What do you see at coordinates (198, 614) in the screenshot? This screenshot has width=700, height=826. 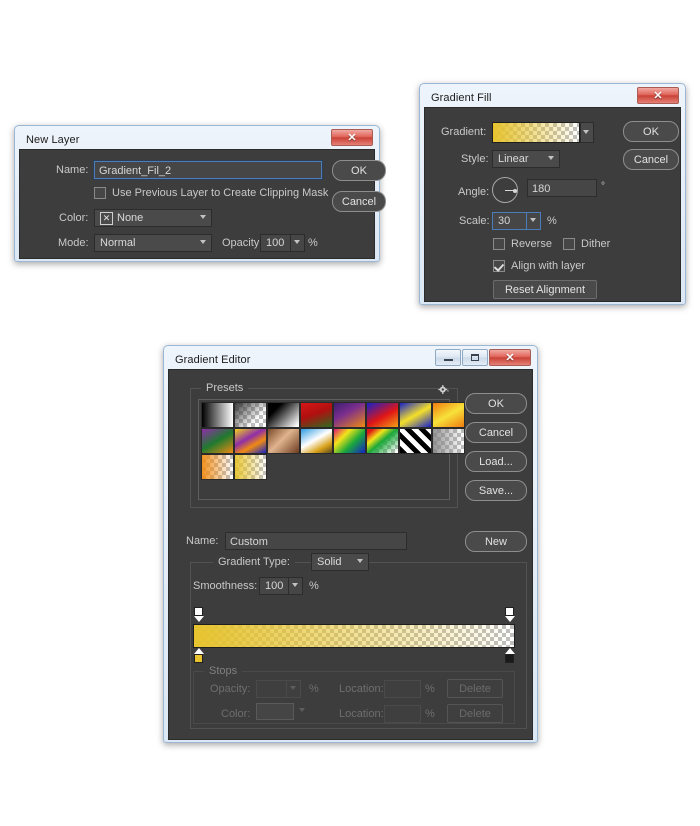 I see `opacity-stop-left` at bounding box center [198, 614].